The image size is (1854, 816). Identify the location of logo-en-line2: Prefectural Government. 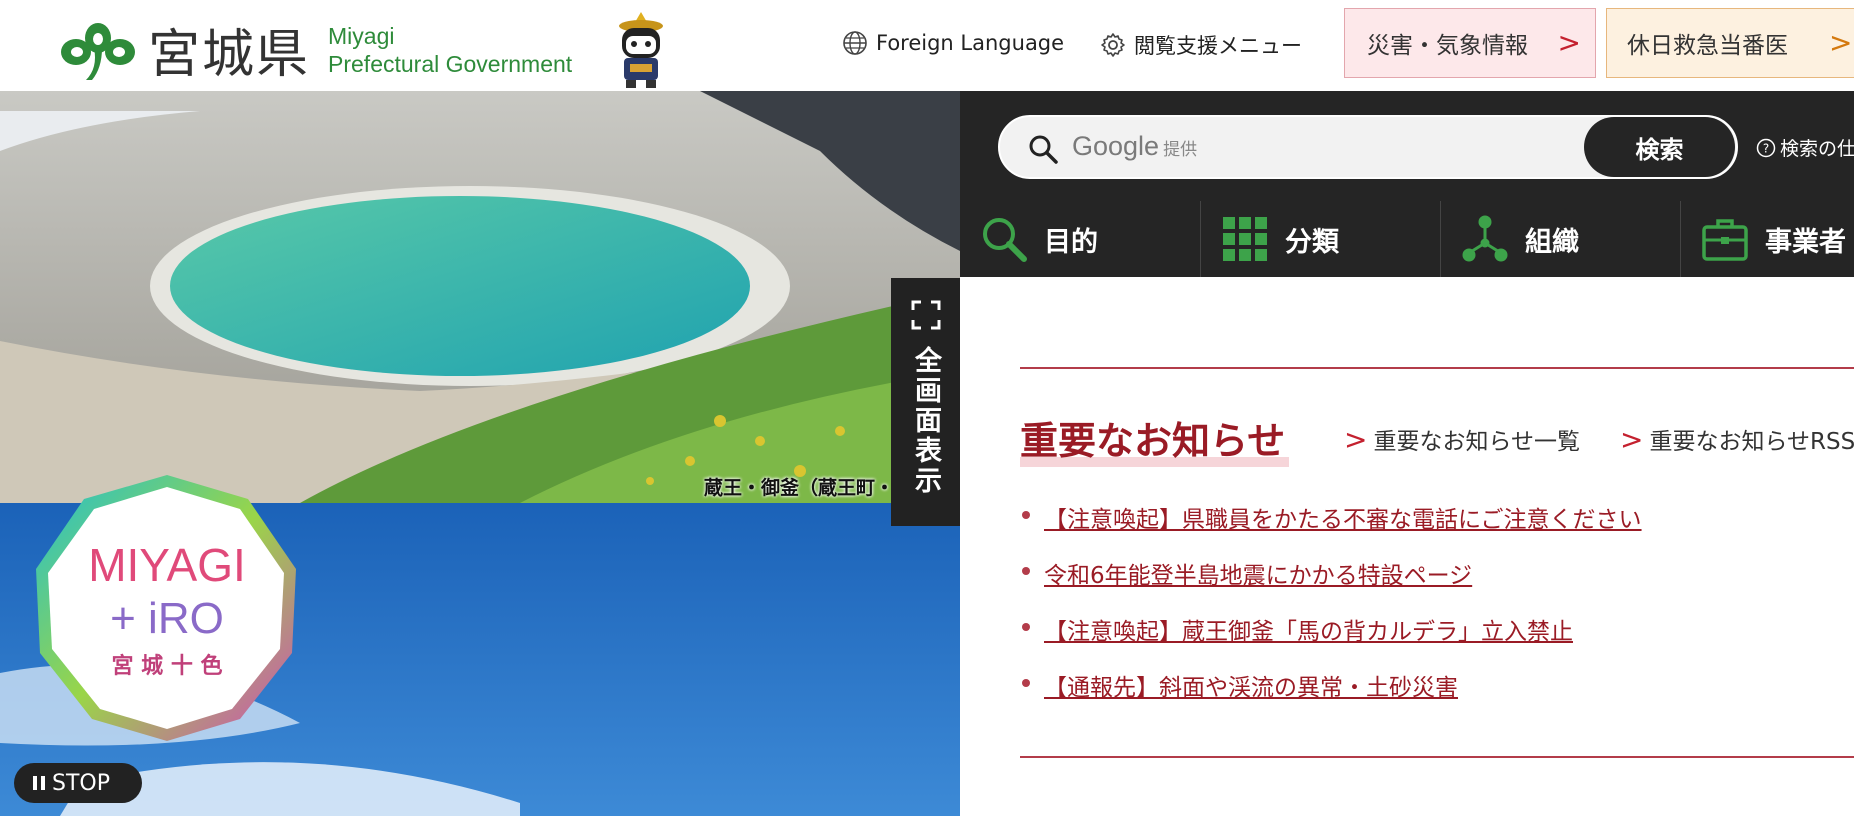
(450, 63).